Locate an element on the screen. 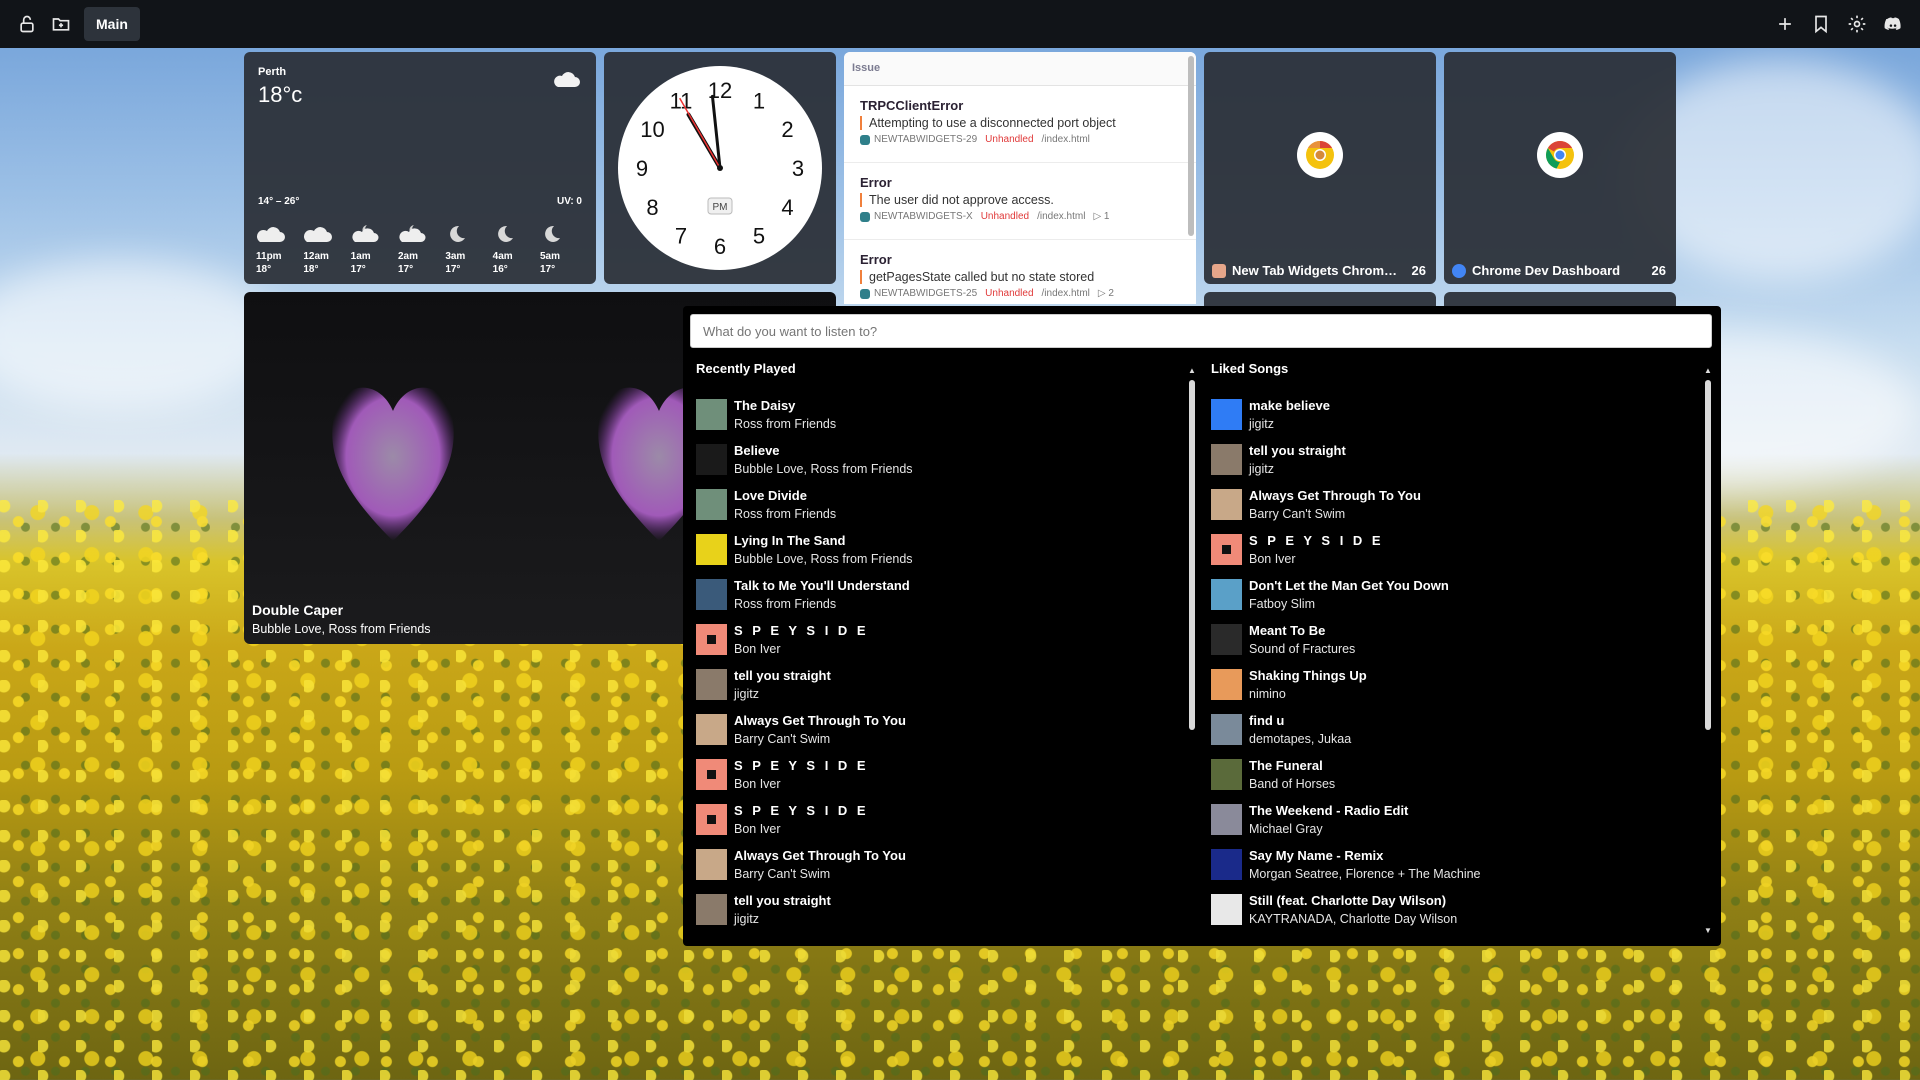 This screenshot has height=1080, width=1920. weather-hour: 5am 17° is located at coordinates (561, 248).